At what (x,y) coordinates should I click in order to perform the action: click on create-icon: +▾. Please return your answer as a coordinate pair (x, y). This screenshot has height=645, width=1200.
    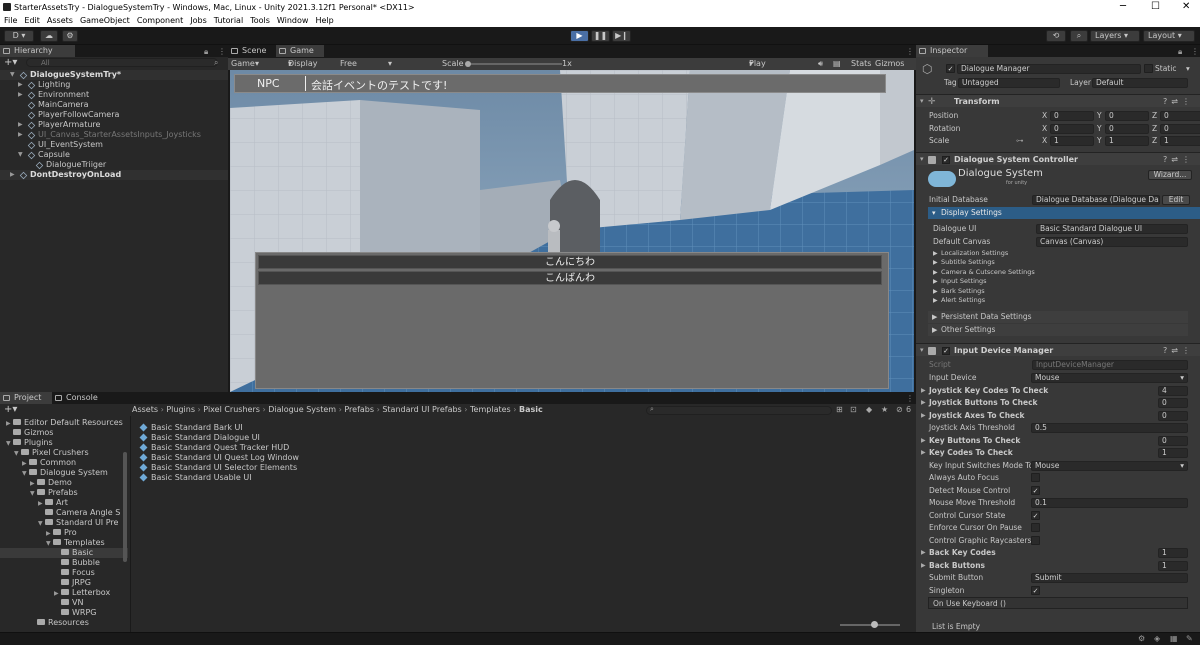
    Looking at the image, I should click on (10, 409).